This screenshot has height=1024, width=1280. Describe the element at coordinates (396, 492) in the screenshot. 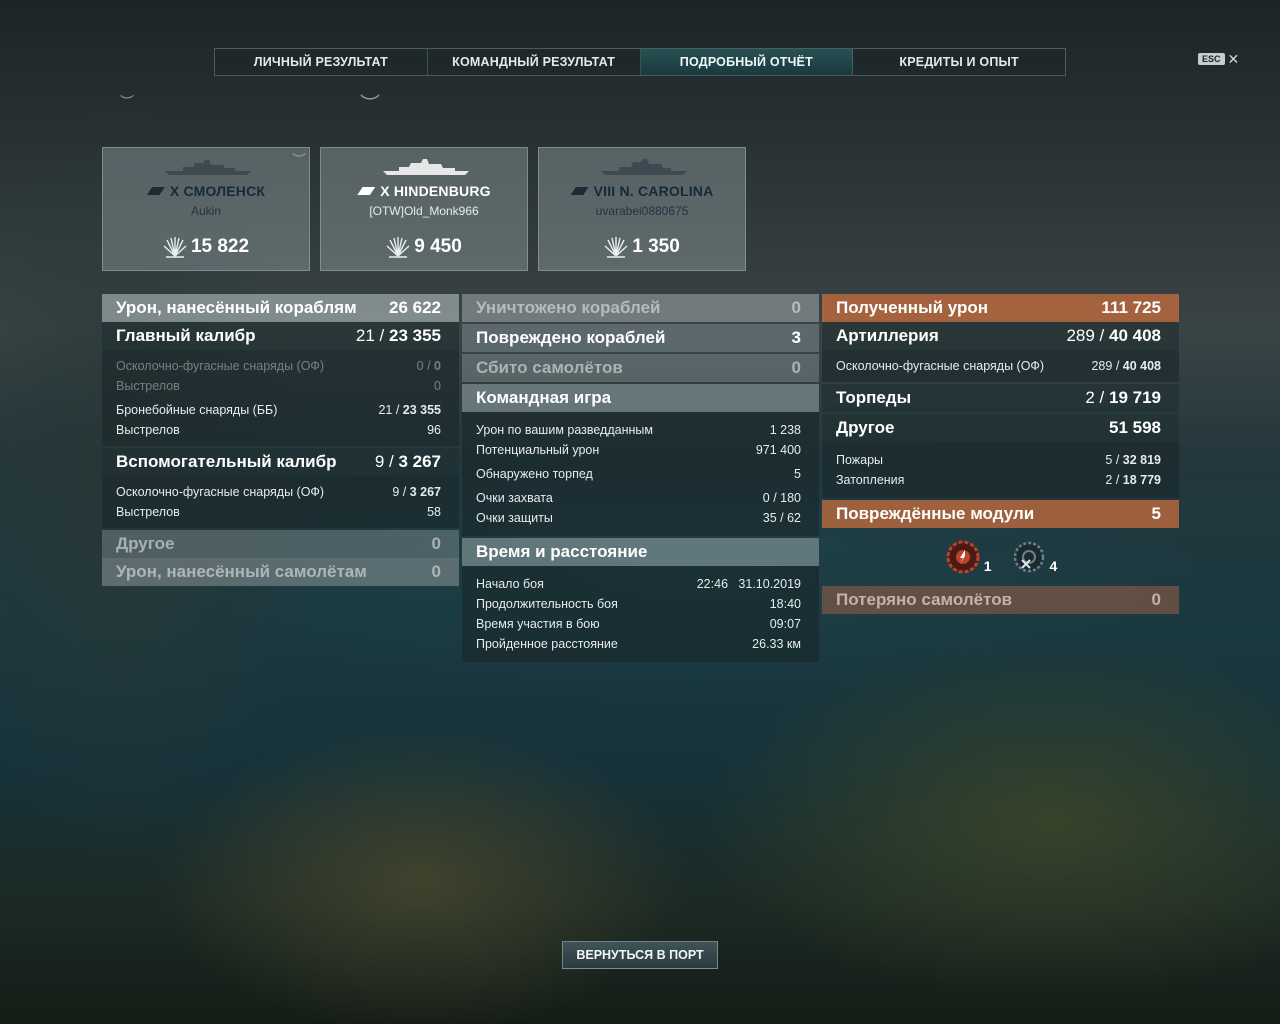

I see `he-sec-hits: 9` at that location.